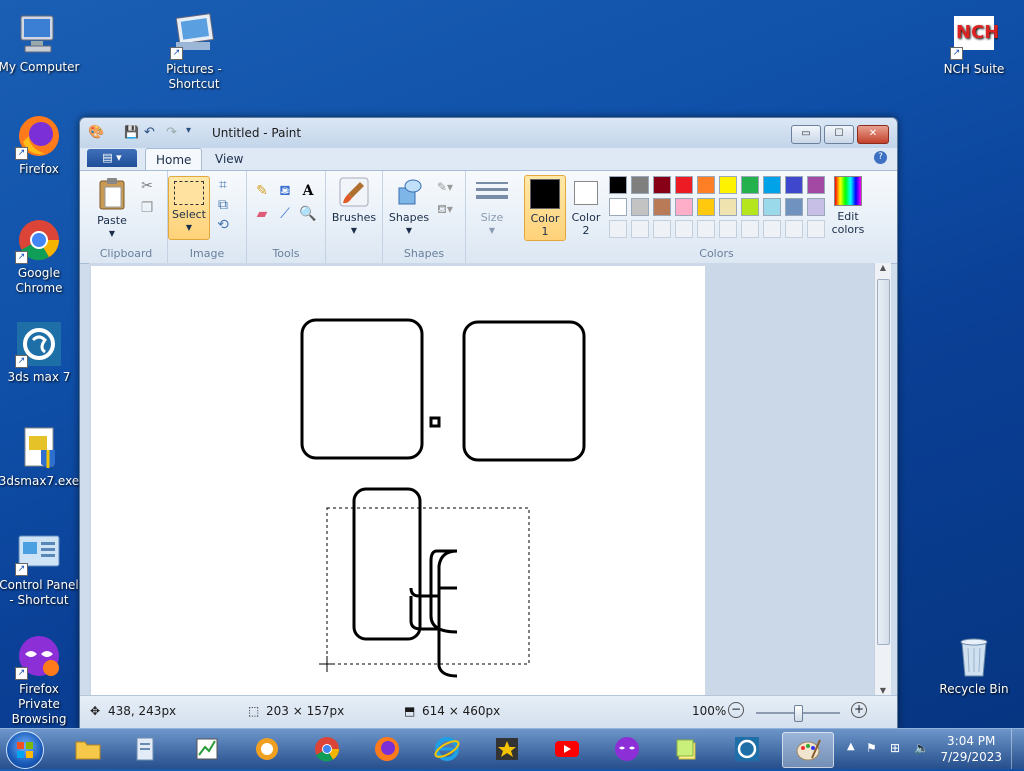 This screenshot has width=1024, height=771. What do you see at coordinates (262, 191) in the screenshot?
I see `pencil-icon: ✎` at bounding box center [262, 191].